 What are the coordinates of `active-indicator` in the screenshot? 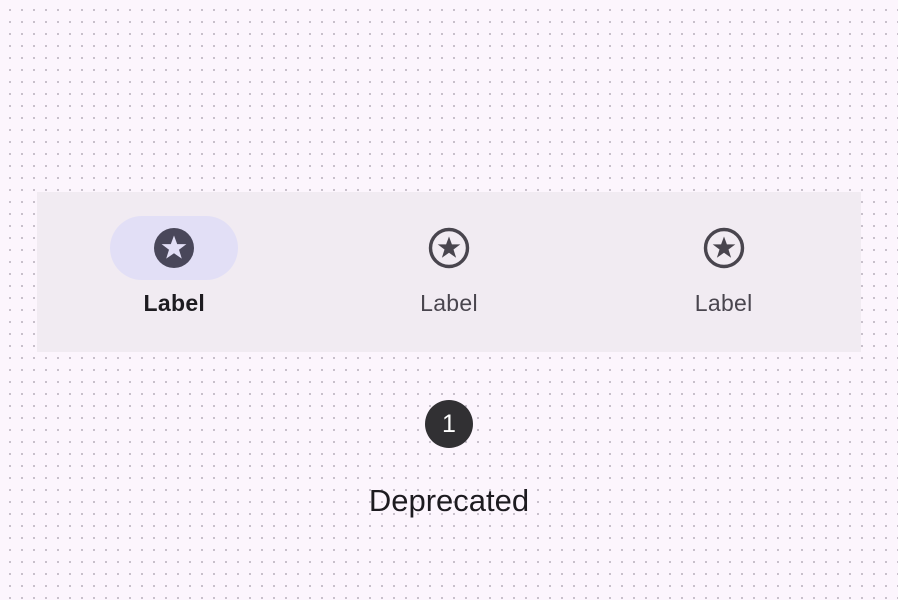 It's located at (174, 248).